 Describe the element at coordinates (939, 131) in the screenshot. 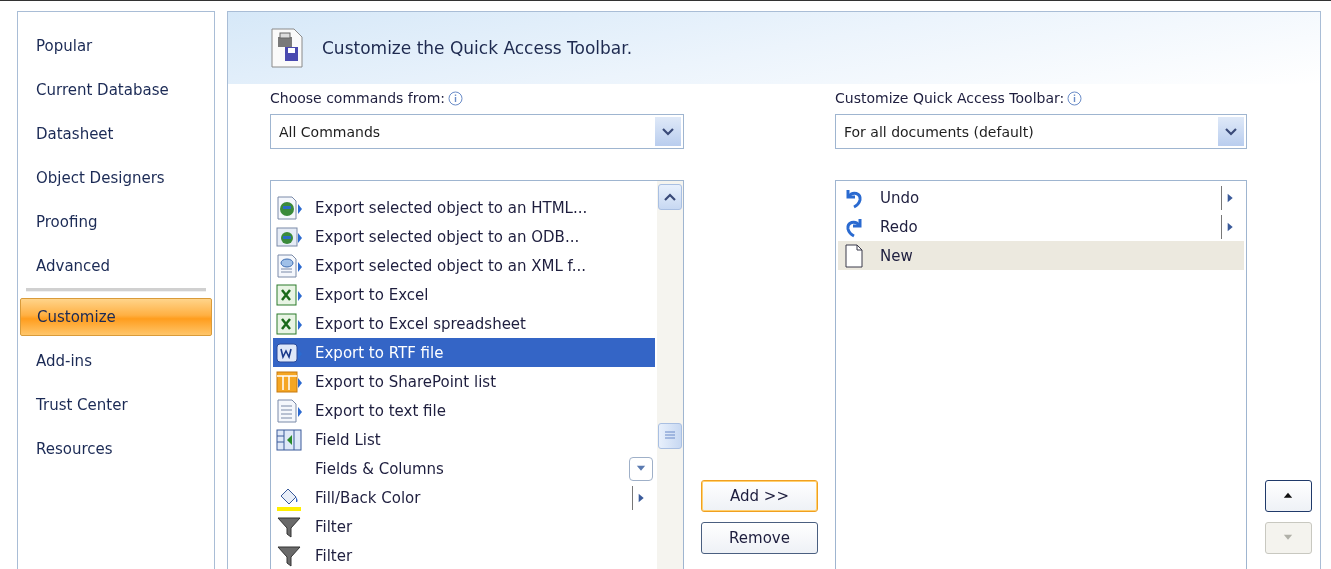

I see `dropdown-value: For all documents (default)` at that location.